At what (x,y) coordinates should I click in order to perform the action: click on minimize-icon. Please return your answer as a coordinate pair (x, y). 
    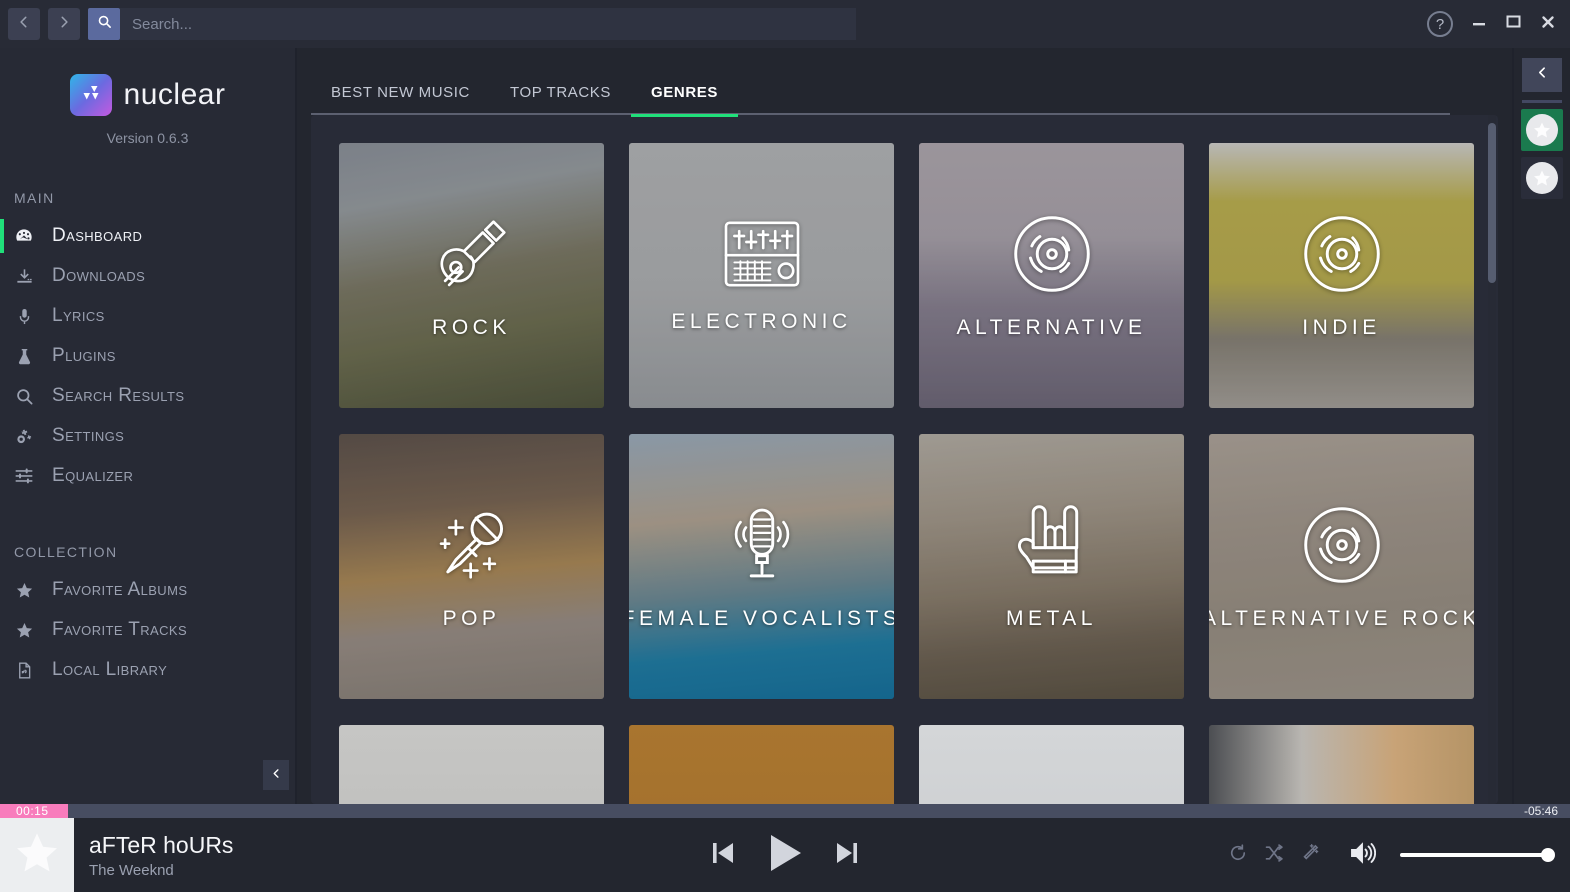
    Looking at the image, I should click on (1479, 24).